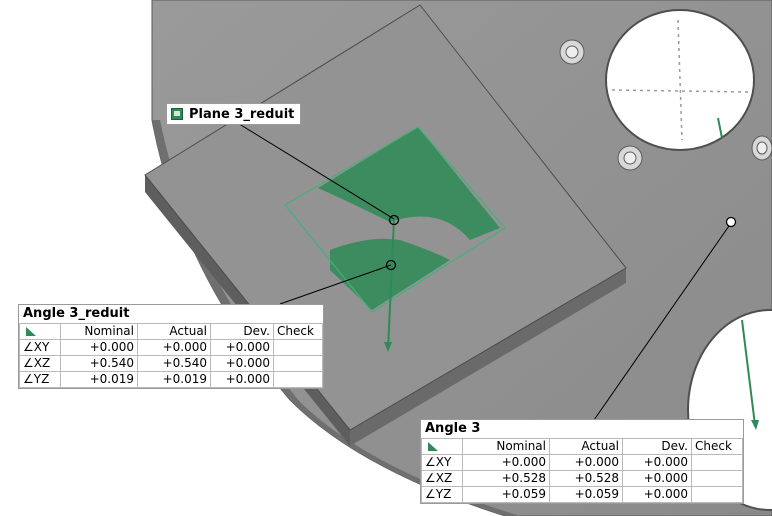 This screenshot has height=516, width=772. What do you see at coordinates (174, 363) in the screenshot?
I see `actual-value: +0.540` at bounding box center [174, 363].